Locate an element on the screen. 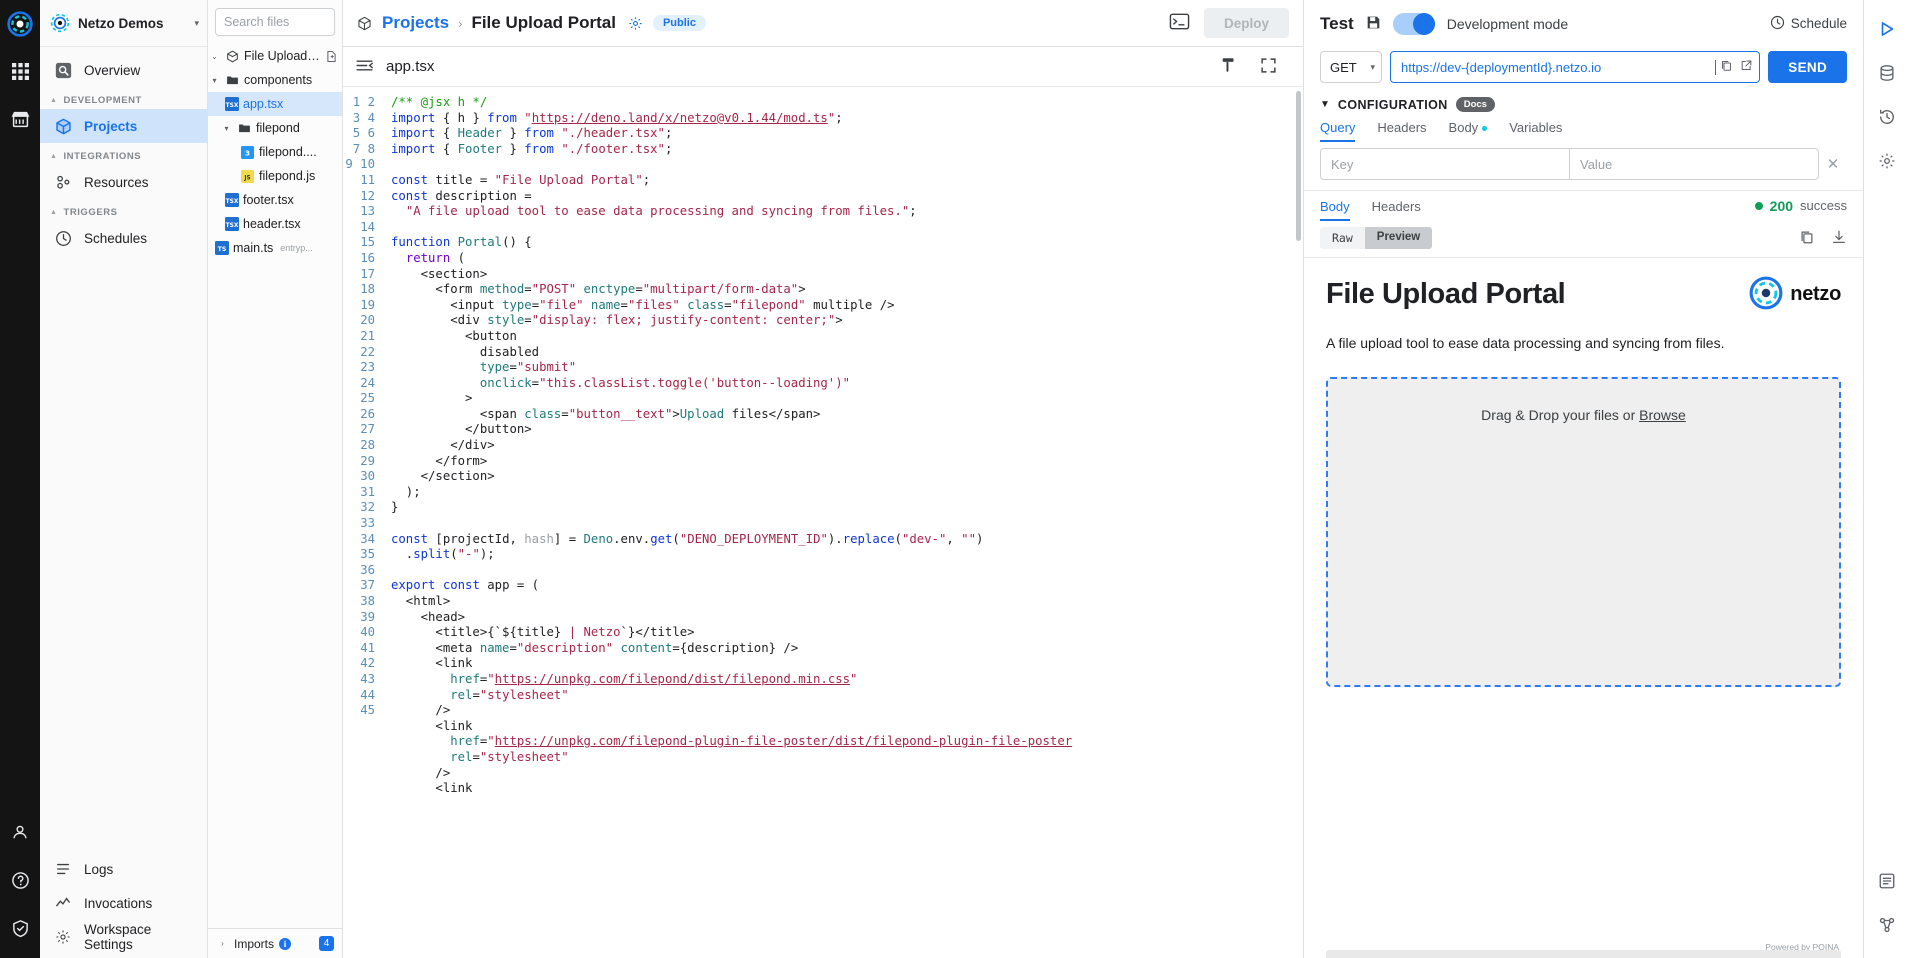 This screenshot has height=958, width=1910. tab-label: Headers is located at coordinates (1396, 206).